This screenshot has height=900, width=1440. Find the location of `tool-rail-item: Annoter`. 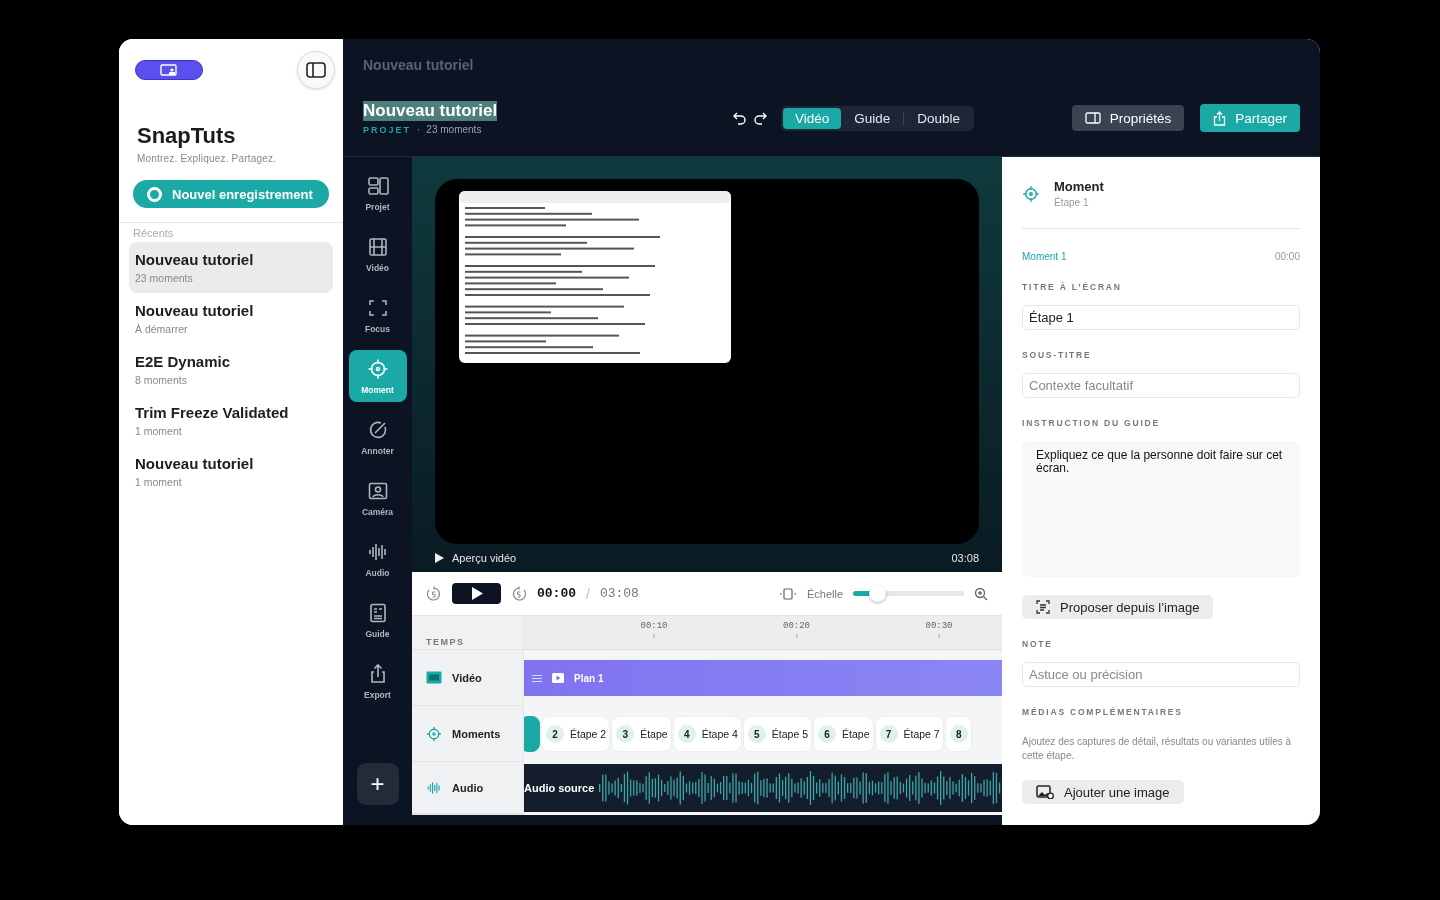

tool-rail-item: Annoter is located at coordinates (377, 437).